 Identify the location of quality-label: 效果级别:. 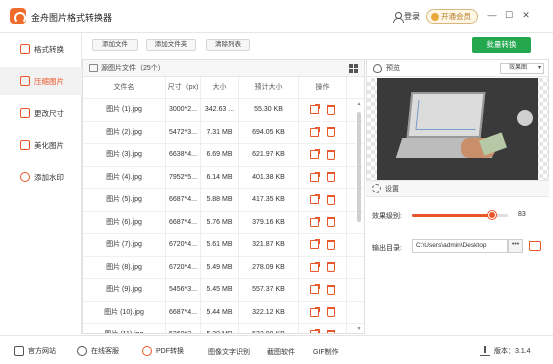
(387, 216).